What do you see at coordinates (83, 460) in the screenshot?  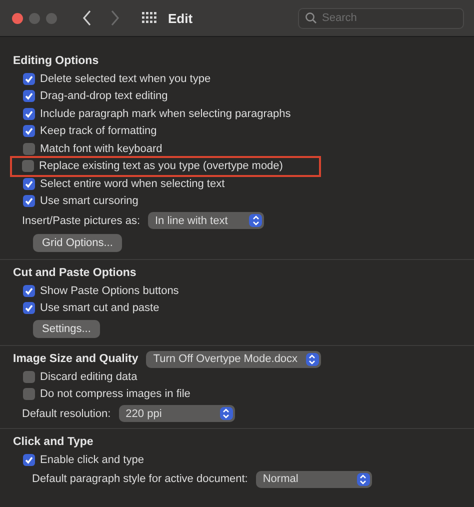 I see `checkbox: Enable click and type` at bounding box center [83, 460].